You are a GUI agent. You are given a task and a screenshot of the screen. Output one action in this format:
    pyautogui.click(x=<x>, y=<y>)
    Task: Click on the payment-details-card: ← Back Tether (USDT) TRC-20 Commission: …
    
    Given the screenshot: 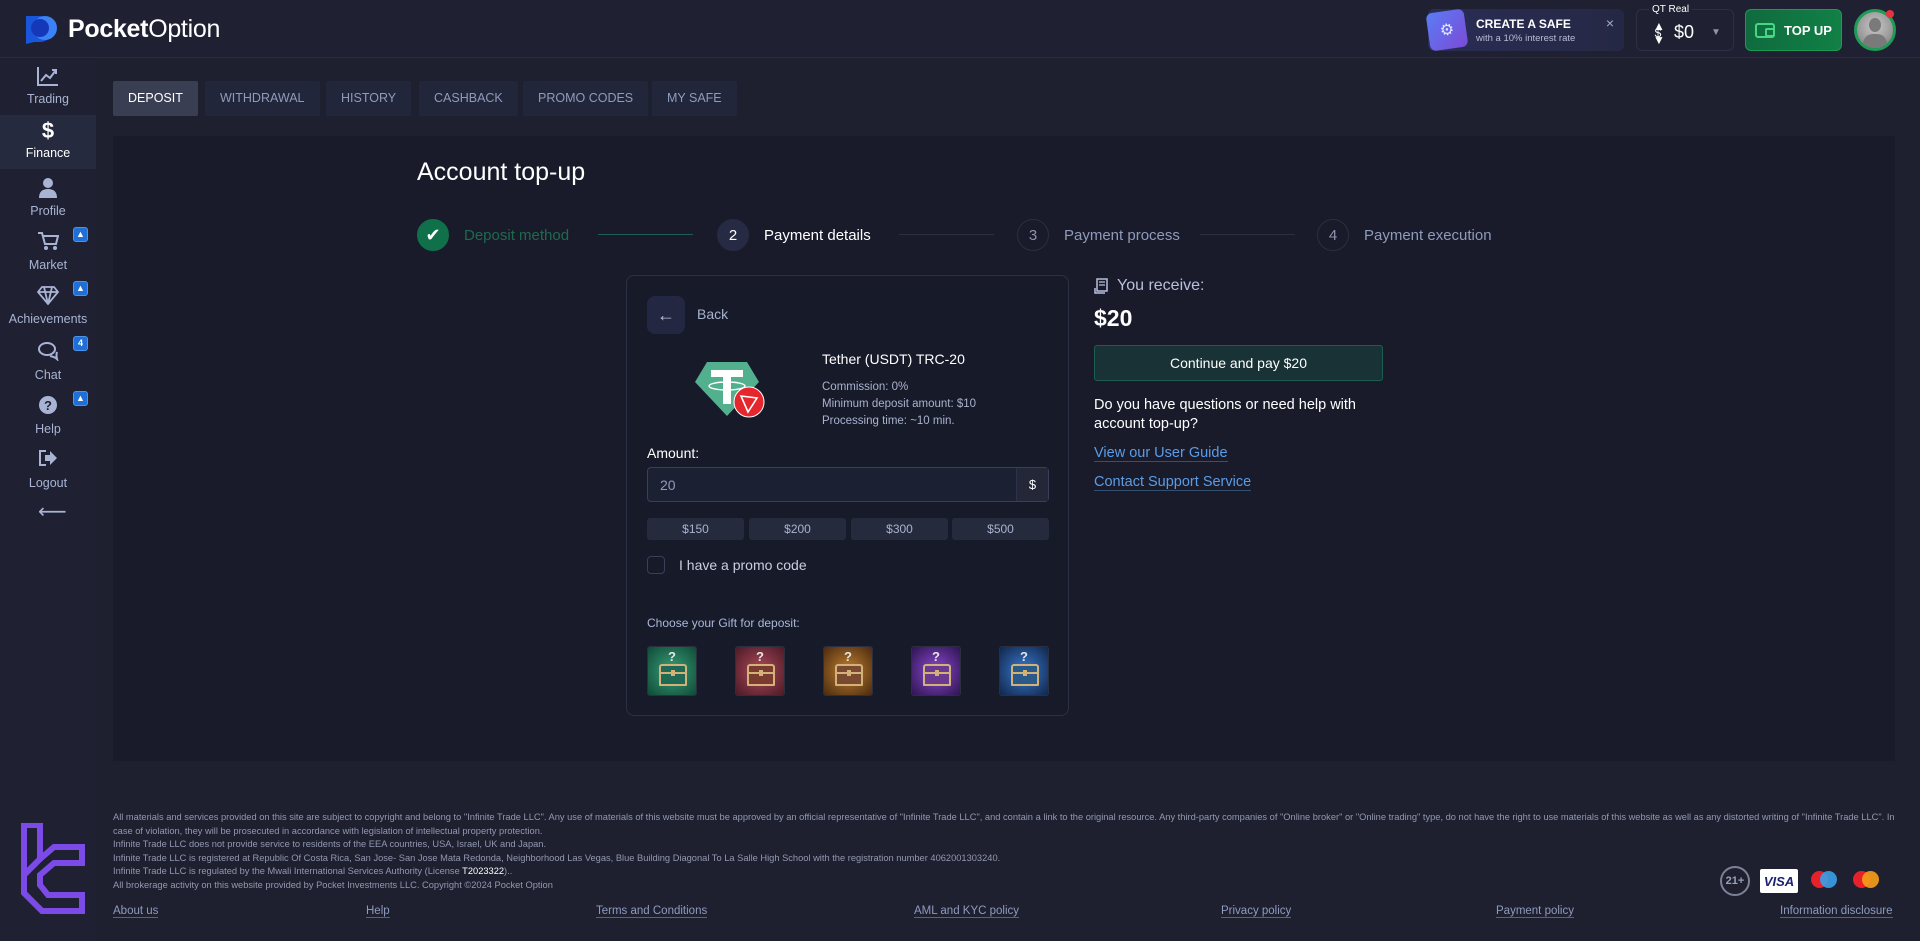 What is the action you would take?
    pyautogui.click(x=847, y=495)
    